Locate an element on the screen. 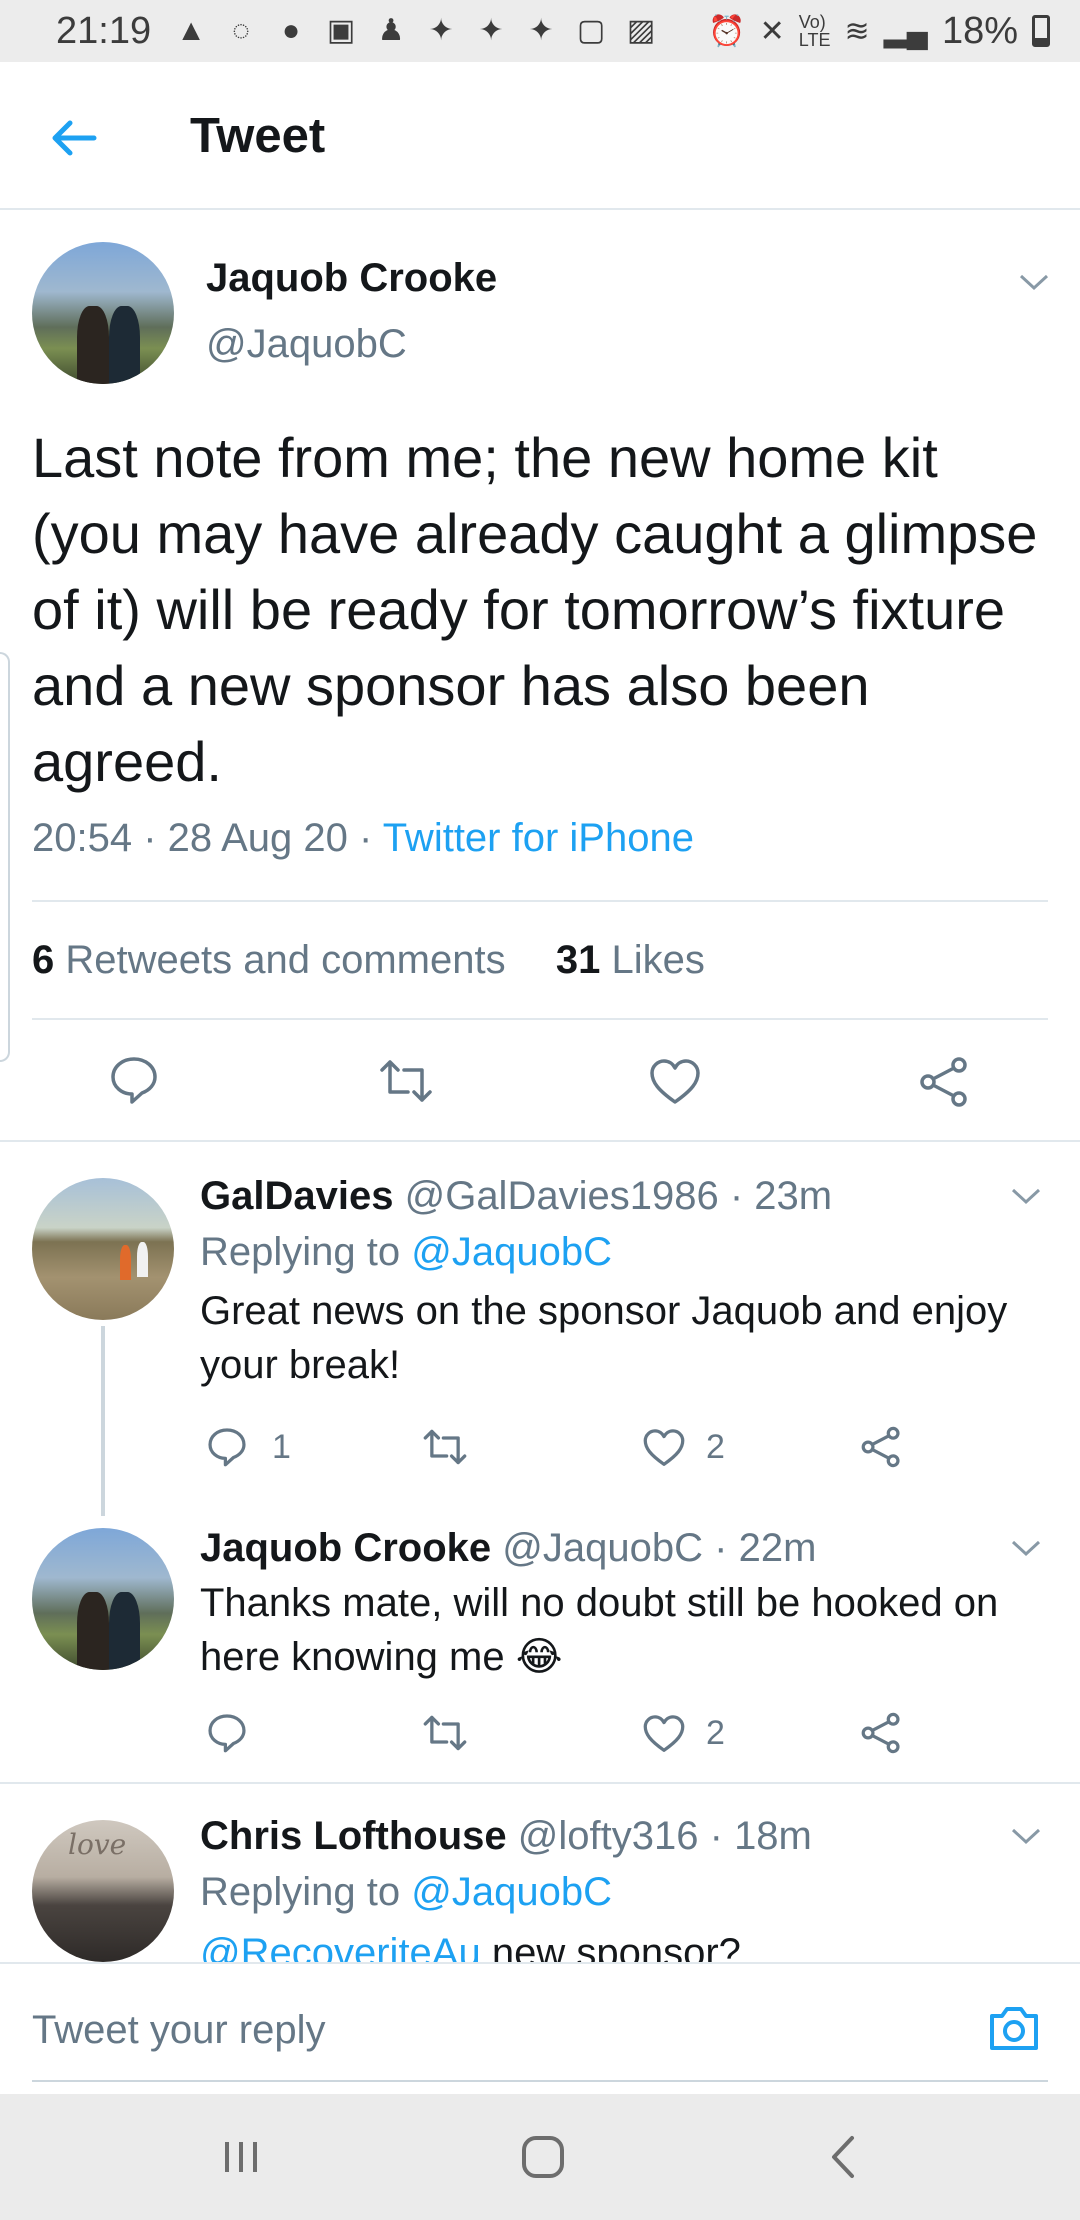 The image size is (1080, 2220). reply-author-name: Chris Lofthouse is located at coordinates (353, 1836).